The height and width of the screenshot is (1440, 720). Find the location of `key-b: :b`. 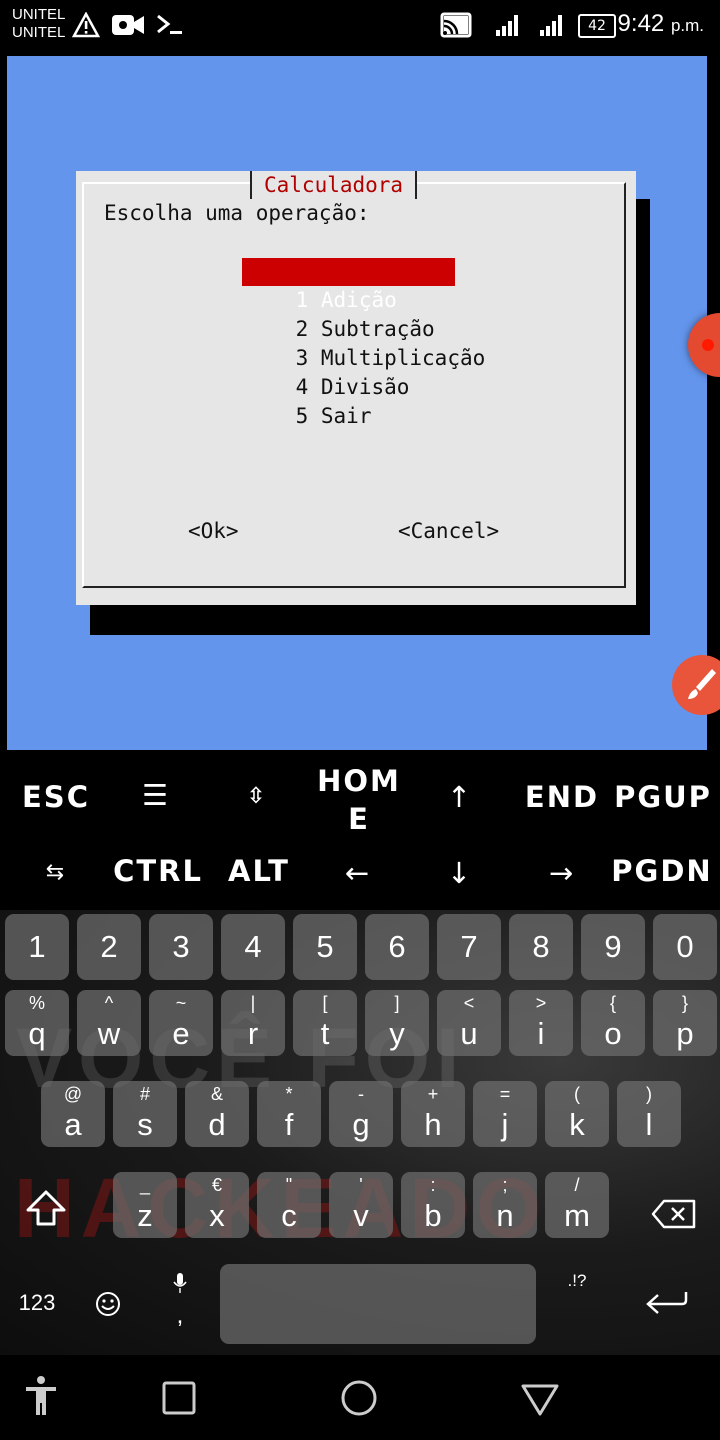

key-b: :b is located at coordinates (433, 1205).